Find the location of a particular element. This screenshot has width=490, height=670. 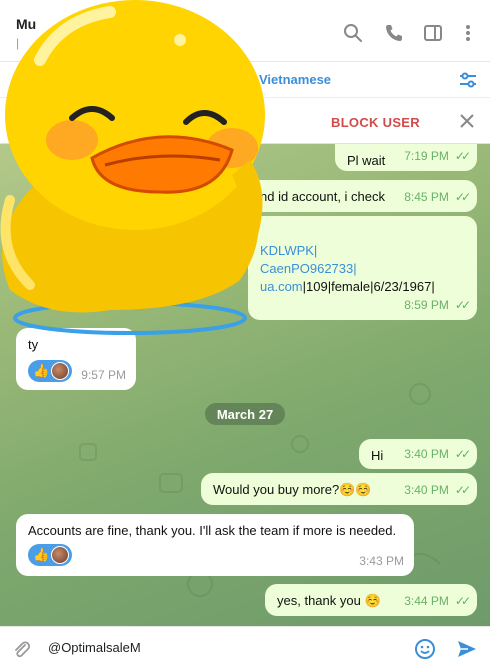

message-meta: 7:19 PM ✓✓ is located at coordinates (437, 156).